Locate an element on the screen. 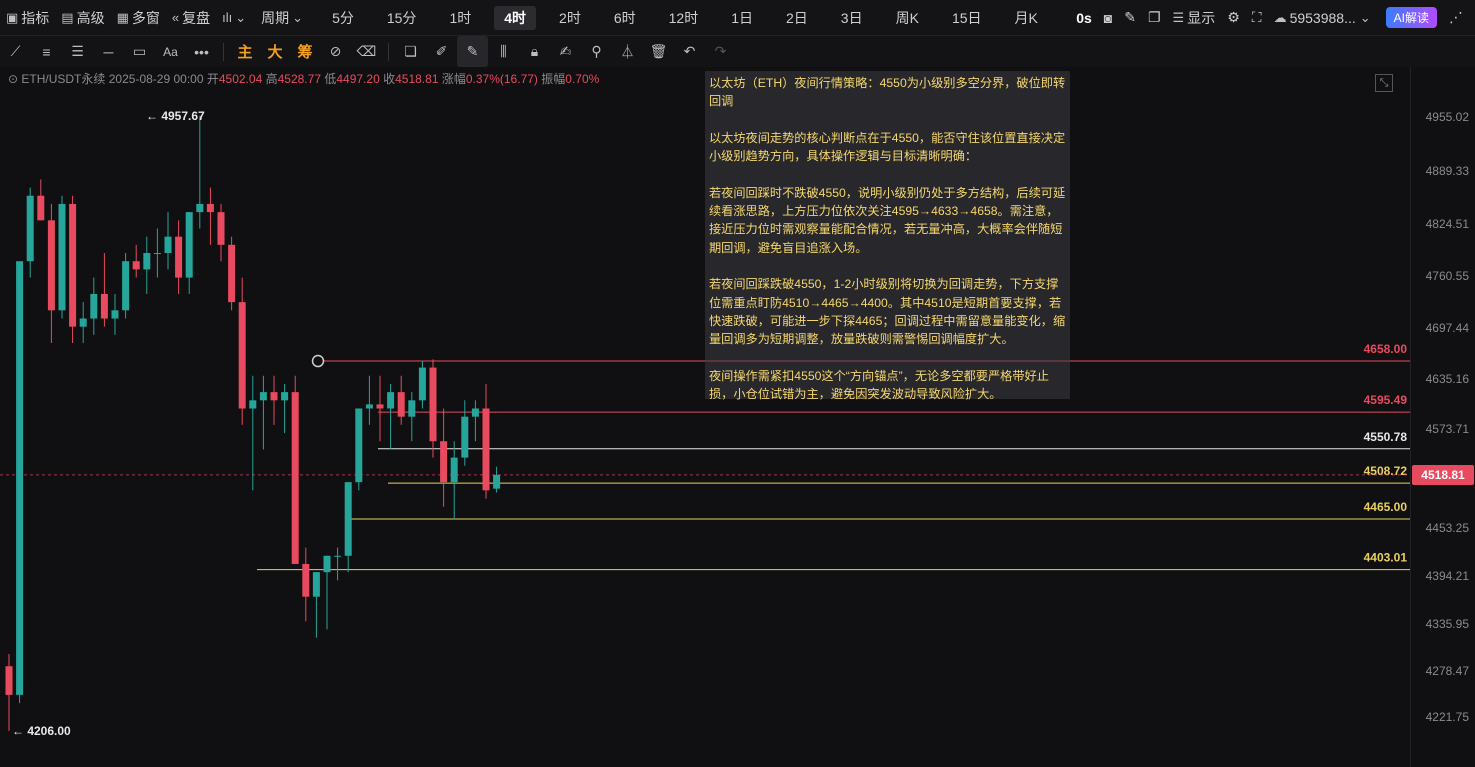 The height and width of the screenshot is (767, 1475). display-button: ☰ 显示 is located at coordinates (1194, 18).